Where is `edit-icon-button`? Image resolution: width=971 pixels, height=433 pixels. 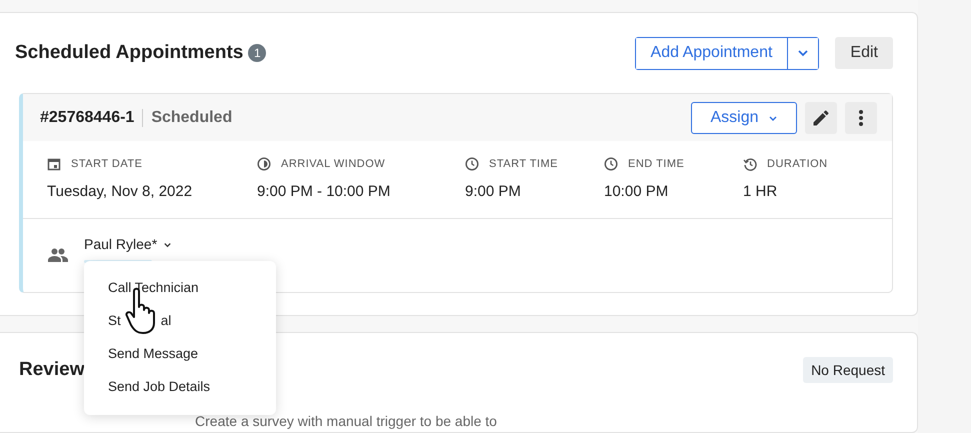
edit-icon-button is located at coordinates (821, 118).